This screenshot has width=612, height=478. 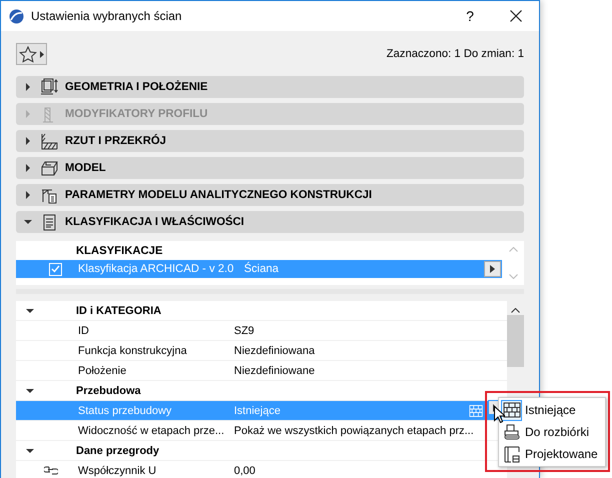 I want to click on section-title: KLASYFIKACJA I WŁAŚCIWOŚCI, so click(x=154, y=222).